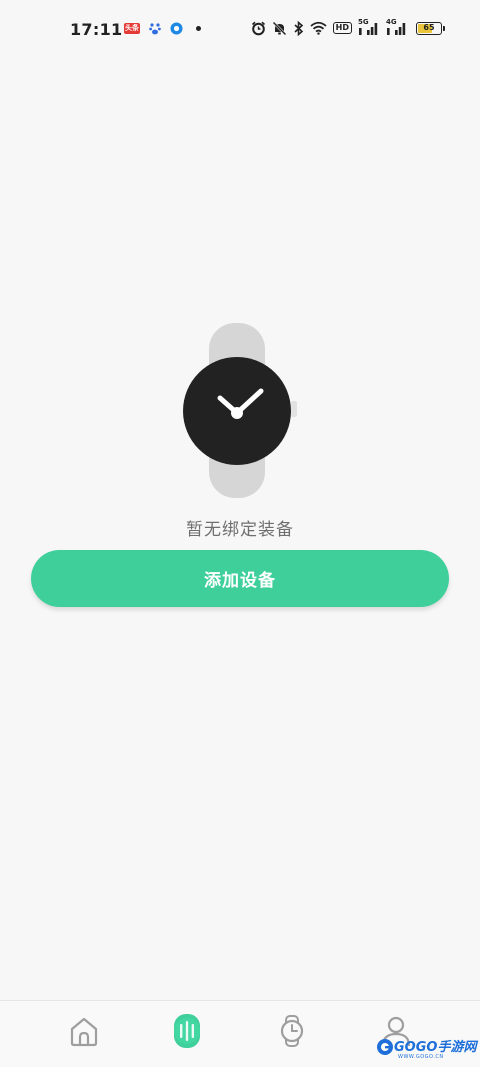 This screenshot has width=480, height=1067. What do you see at coordinates (198, 28) in the screenshot?
I see `notification-dot-icon` at bounding box center [198, 28].